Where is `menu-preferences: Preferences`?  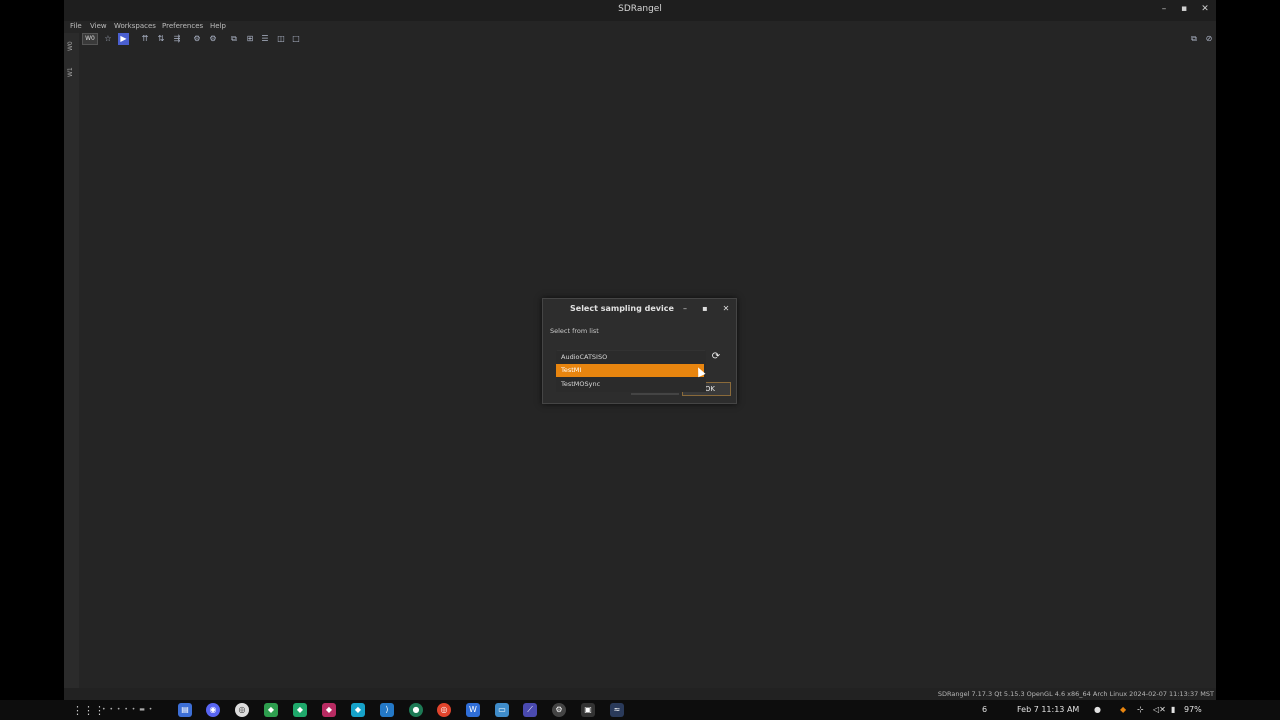
menu-preferences: Preferences is located at coordinates (182, 26).